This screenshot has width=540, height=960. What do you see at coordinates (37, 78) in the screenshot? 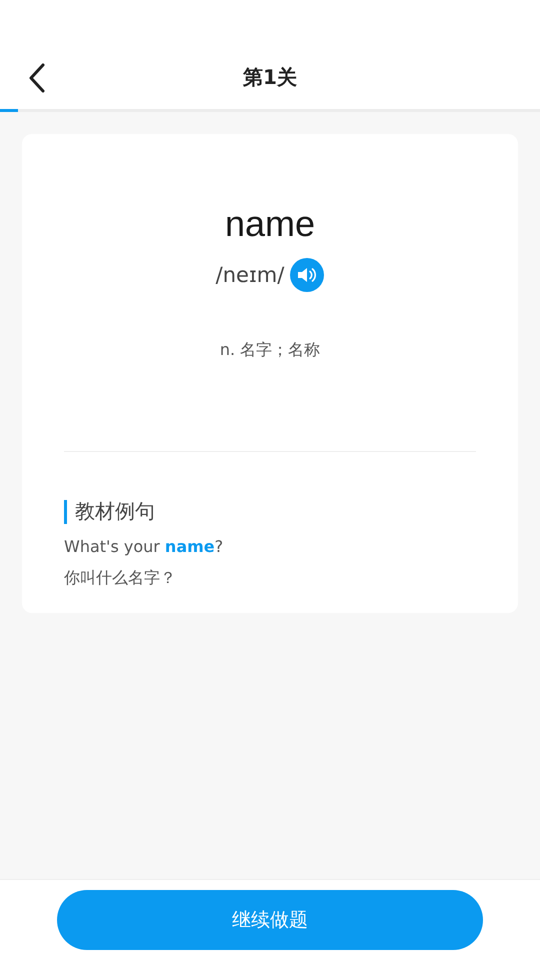
I see `back-icon` at bounding box center [37, 78].